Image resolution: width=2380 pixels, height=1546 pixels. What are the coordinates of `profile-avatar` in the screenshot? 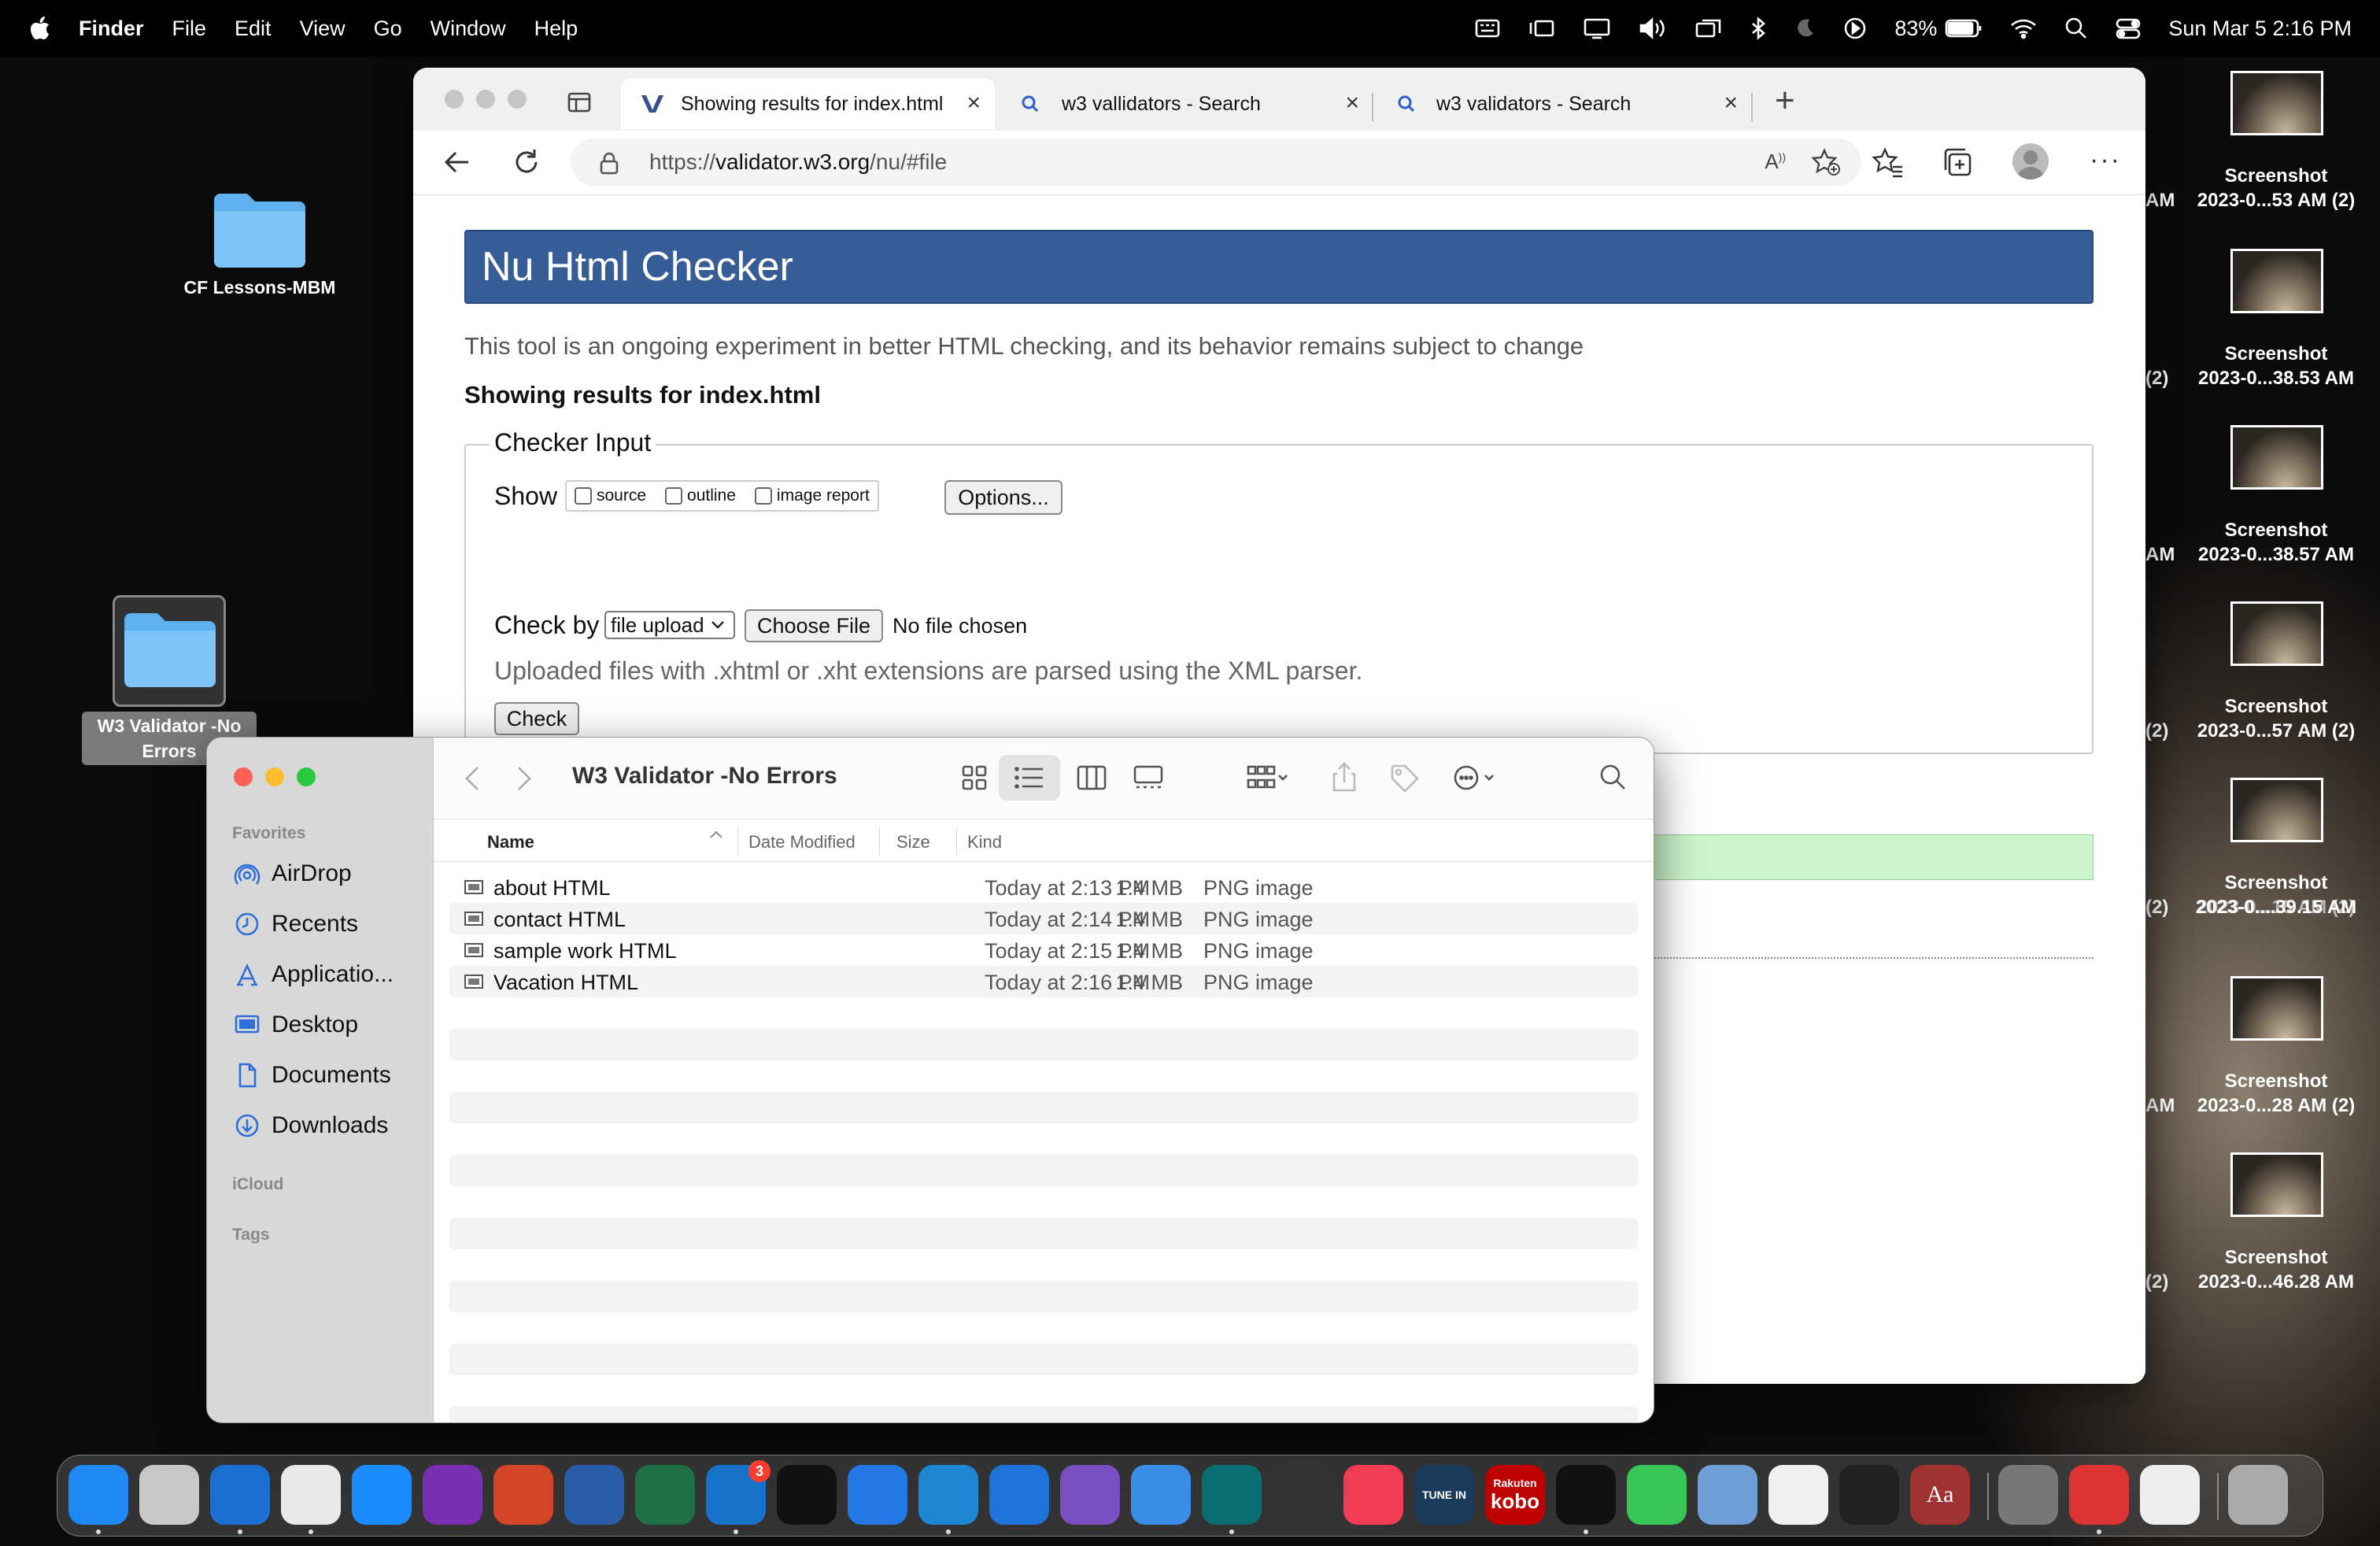 It's located at (2031, 161).